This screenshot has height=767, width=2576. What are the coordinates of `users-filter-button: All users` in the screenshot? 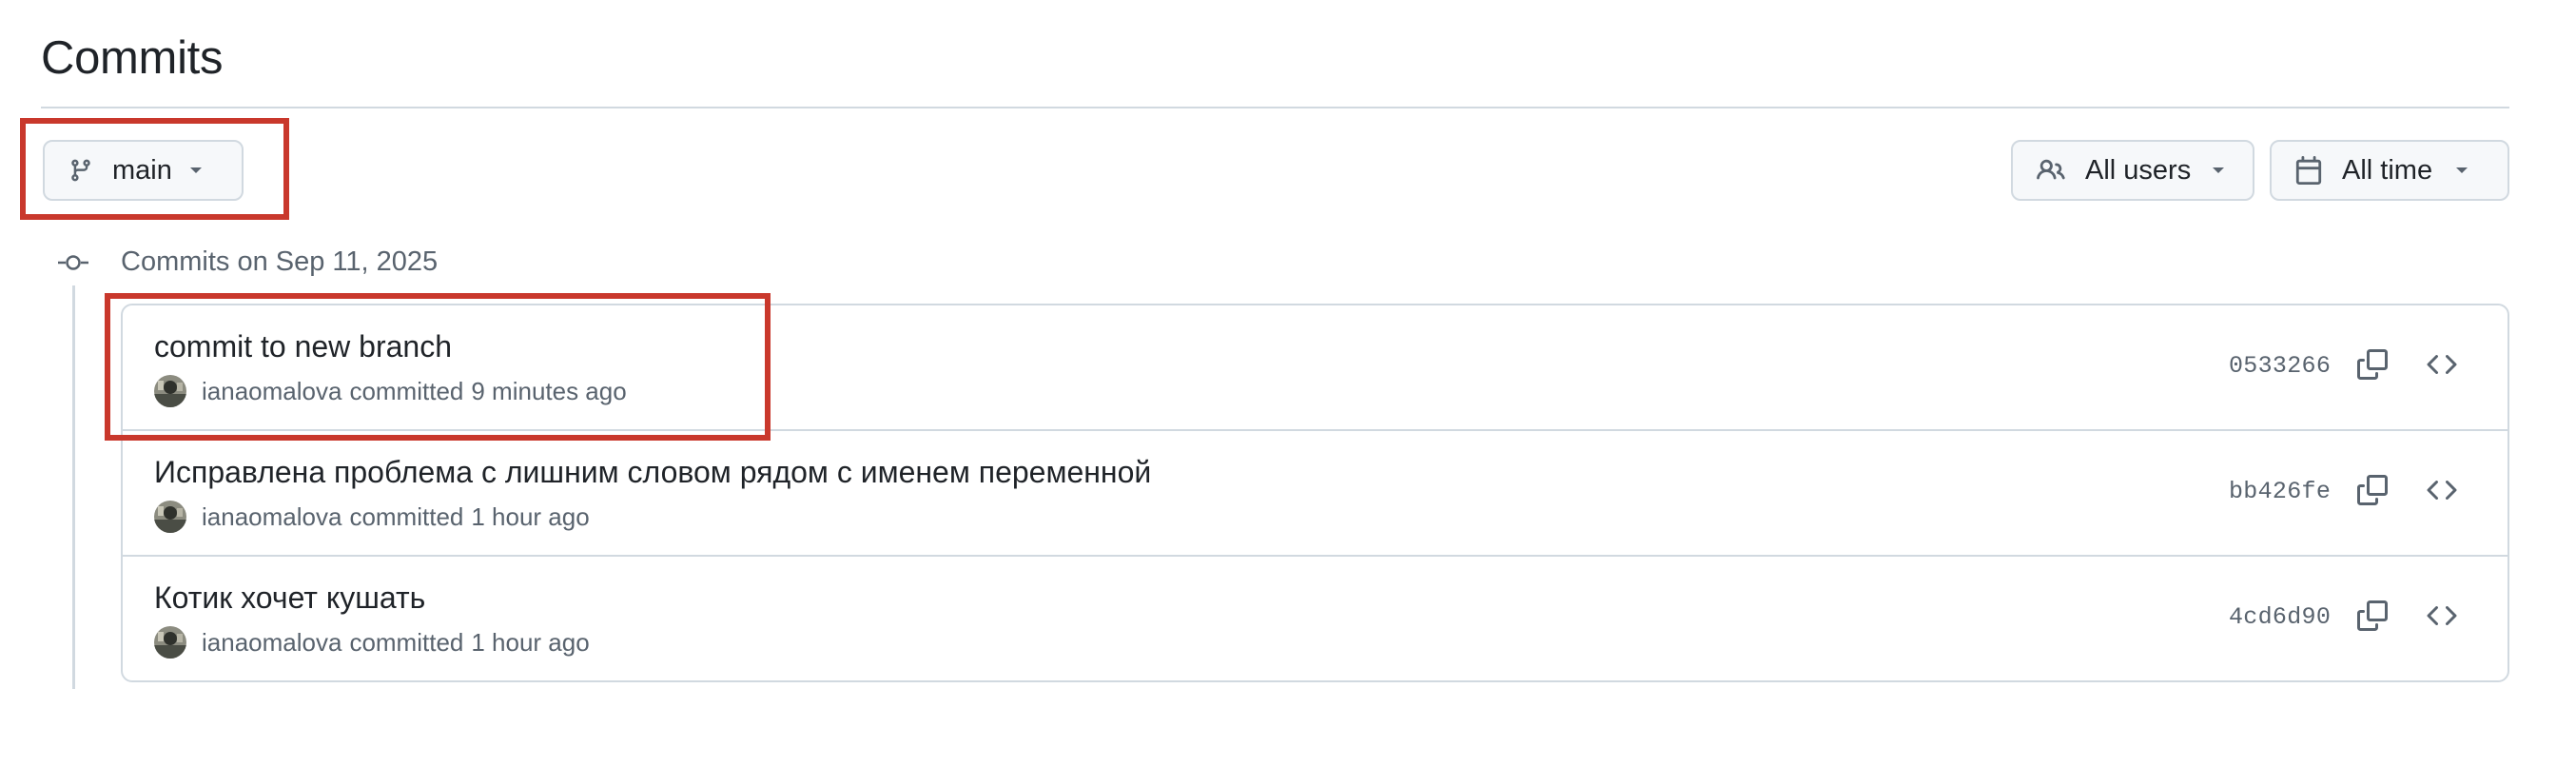 It's located at (2132, 171).